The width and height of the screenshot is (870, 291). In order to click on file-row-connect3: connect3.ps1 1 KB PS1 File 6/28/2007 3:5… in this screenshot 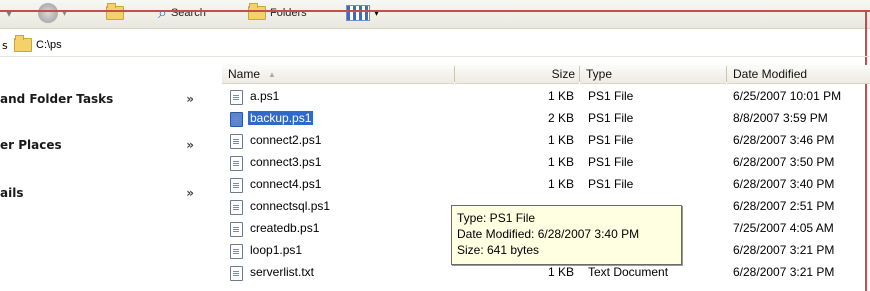, I will do `click(546, 163)`.